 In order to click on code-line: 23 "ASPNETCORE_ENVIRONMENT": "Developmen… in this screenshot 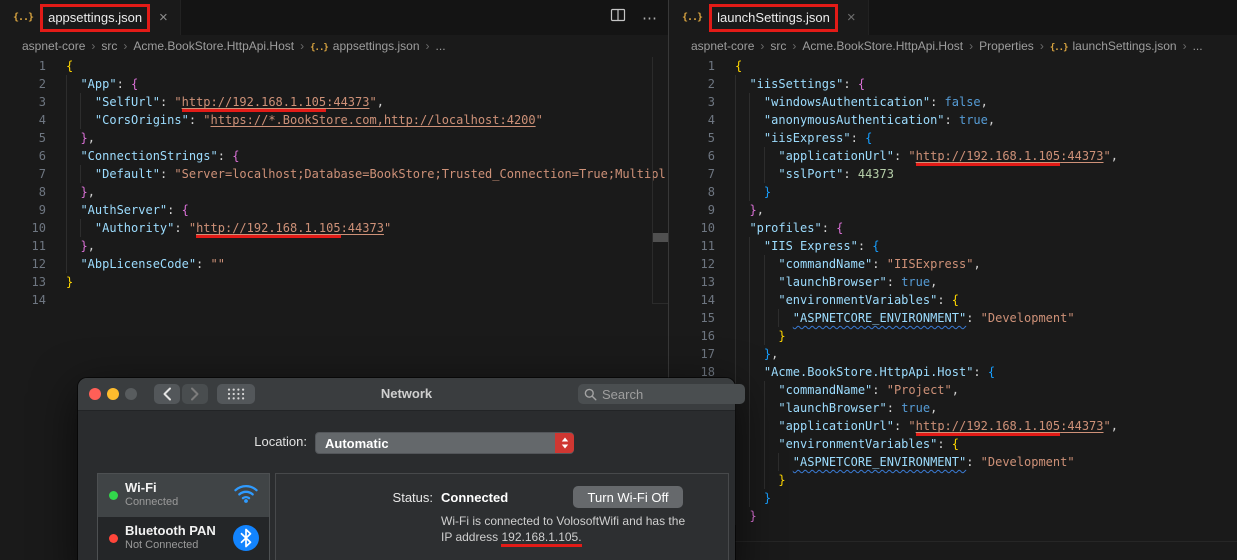, I will do `click(953, 462)`.